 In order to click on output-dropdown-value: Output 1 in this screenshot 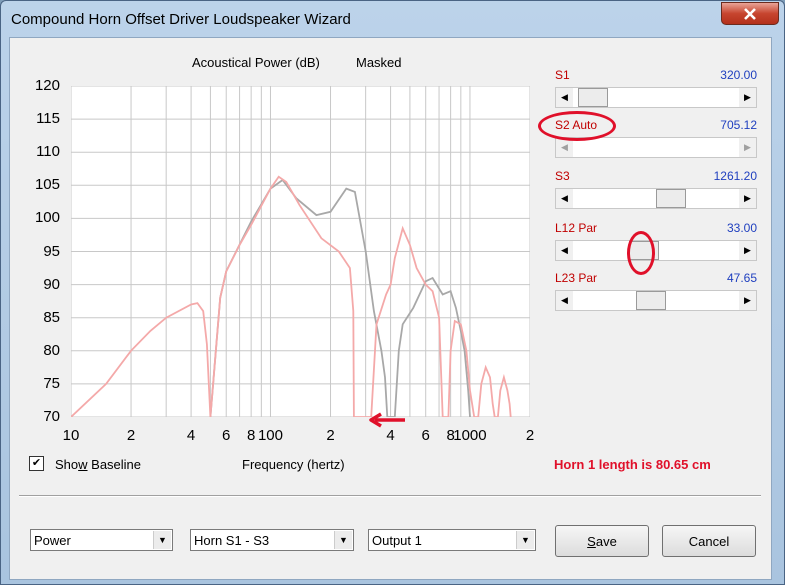, I will do `click(397, 540)`.